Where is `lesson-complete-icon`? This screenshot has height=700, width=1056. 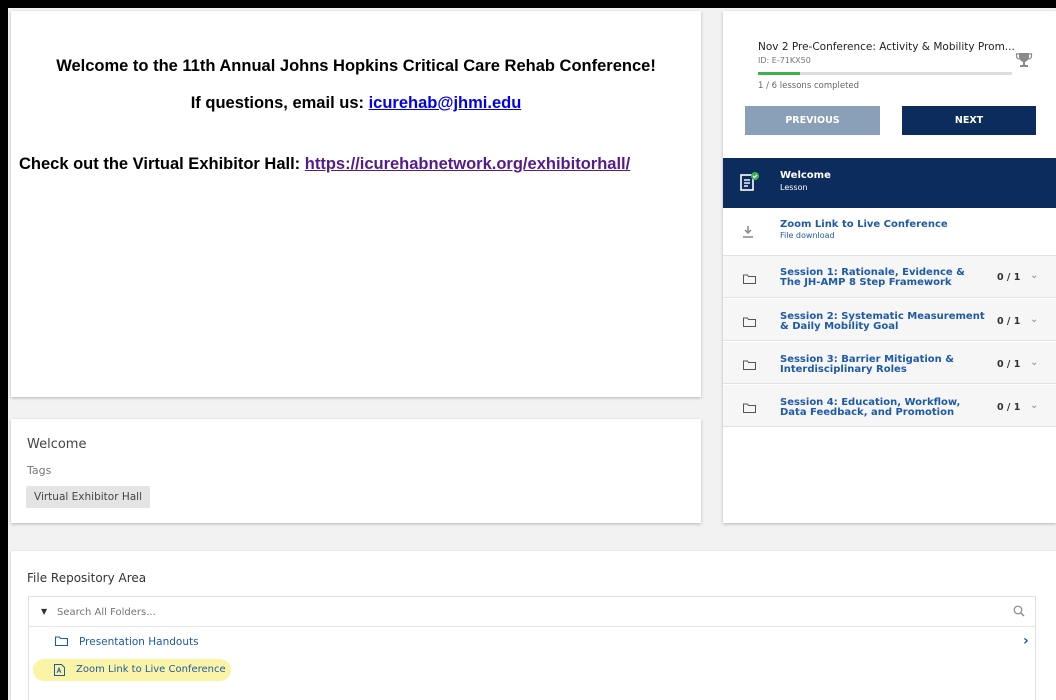 lesson-complete-icon is located at coordinates (749, 181).